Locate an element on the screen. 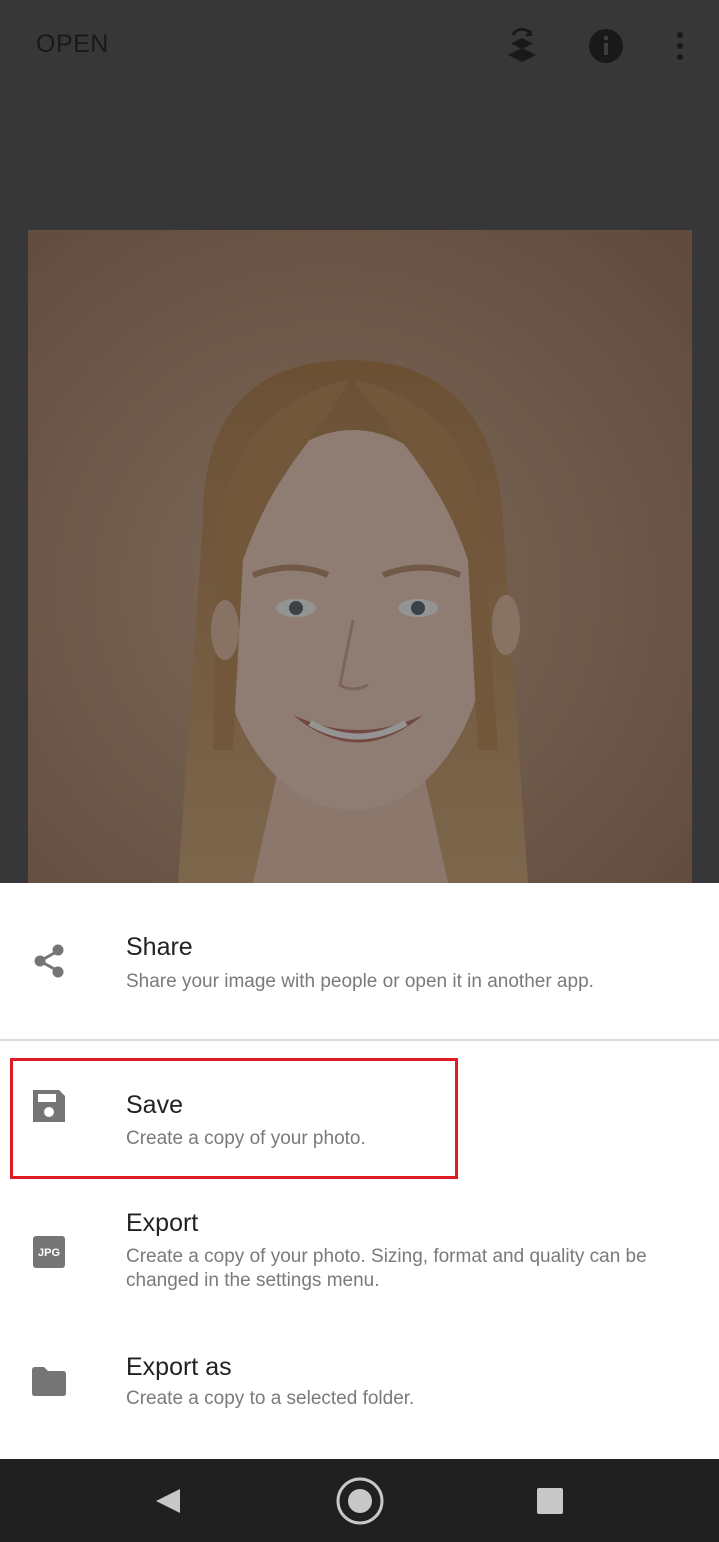 Image resolution: width=719 pixels, height=1542 pixels. jpg-icon: JPG is located at coordinates (49, 1252).